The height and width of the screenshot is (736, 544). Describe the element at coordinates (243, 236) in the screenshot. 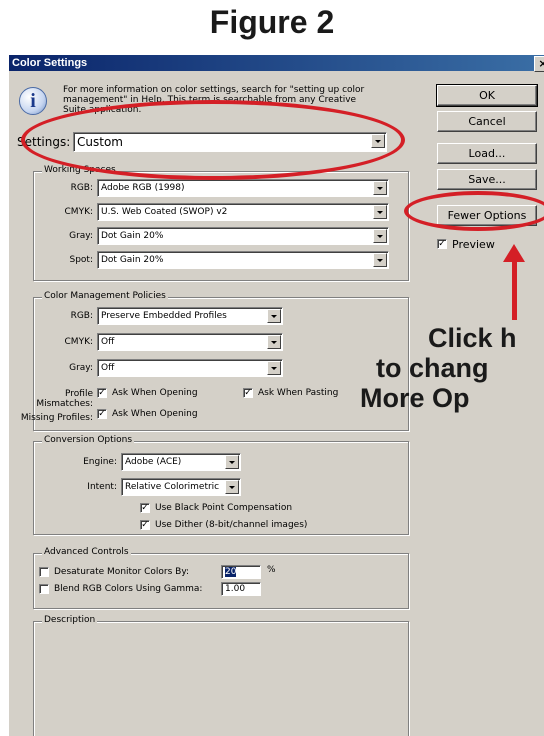

I see `gray-working-space-dropdown: Dot Gain 20%` at that location.